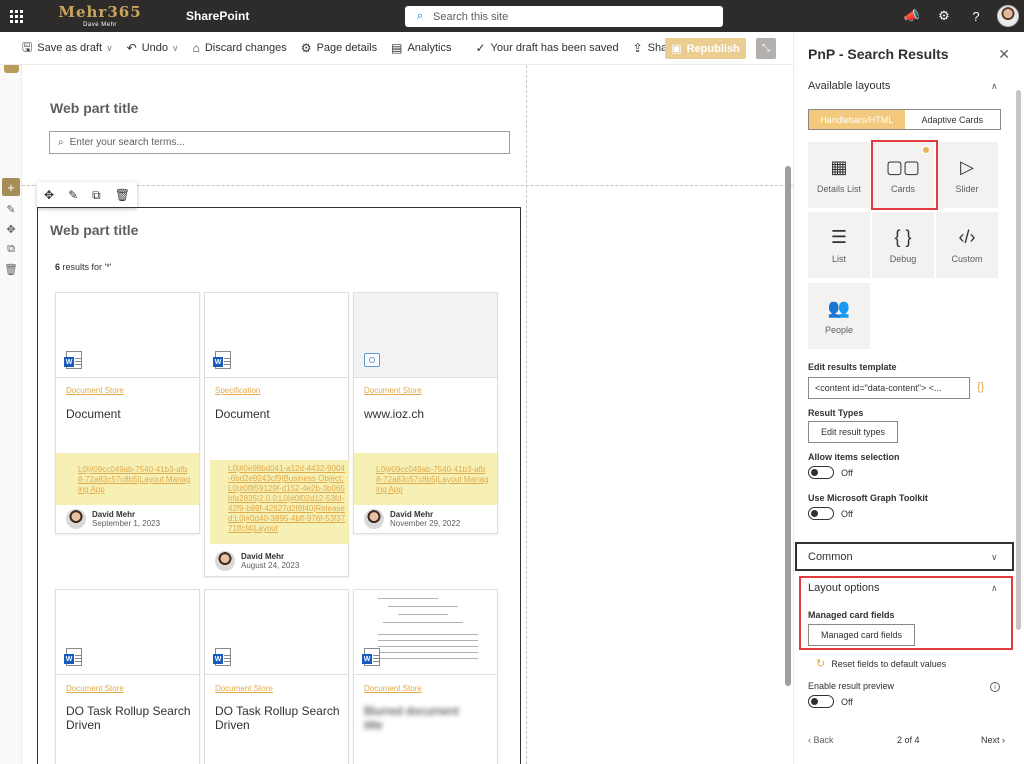 This screenshot has width=1024, height=764. I want to click on app-launcher-icon, so click(16, 16).